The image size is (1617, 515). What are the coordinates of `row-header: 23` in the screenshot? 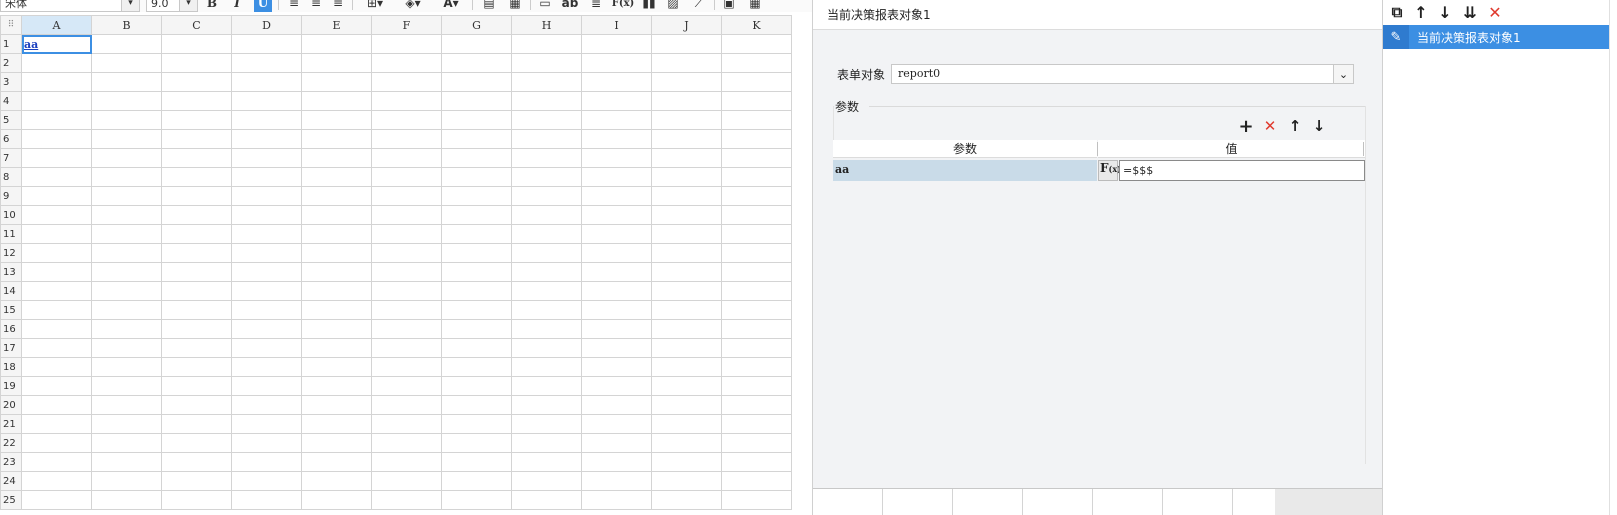 It's located at (11, 462).